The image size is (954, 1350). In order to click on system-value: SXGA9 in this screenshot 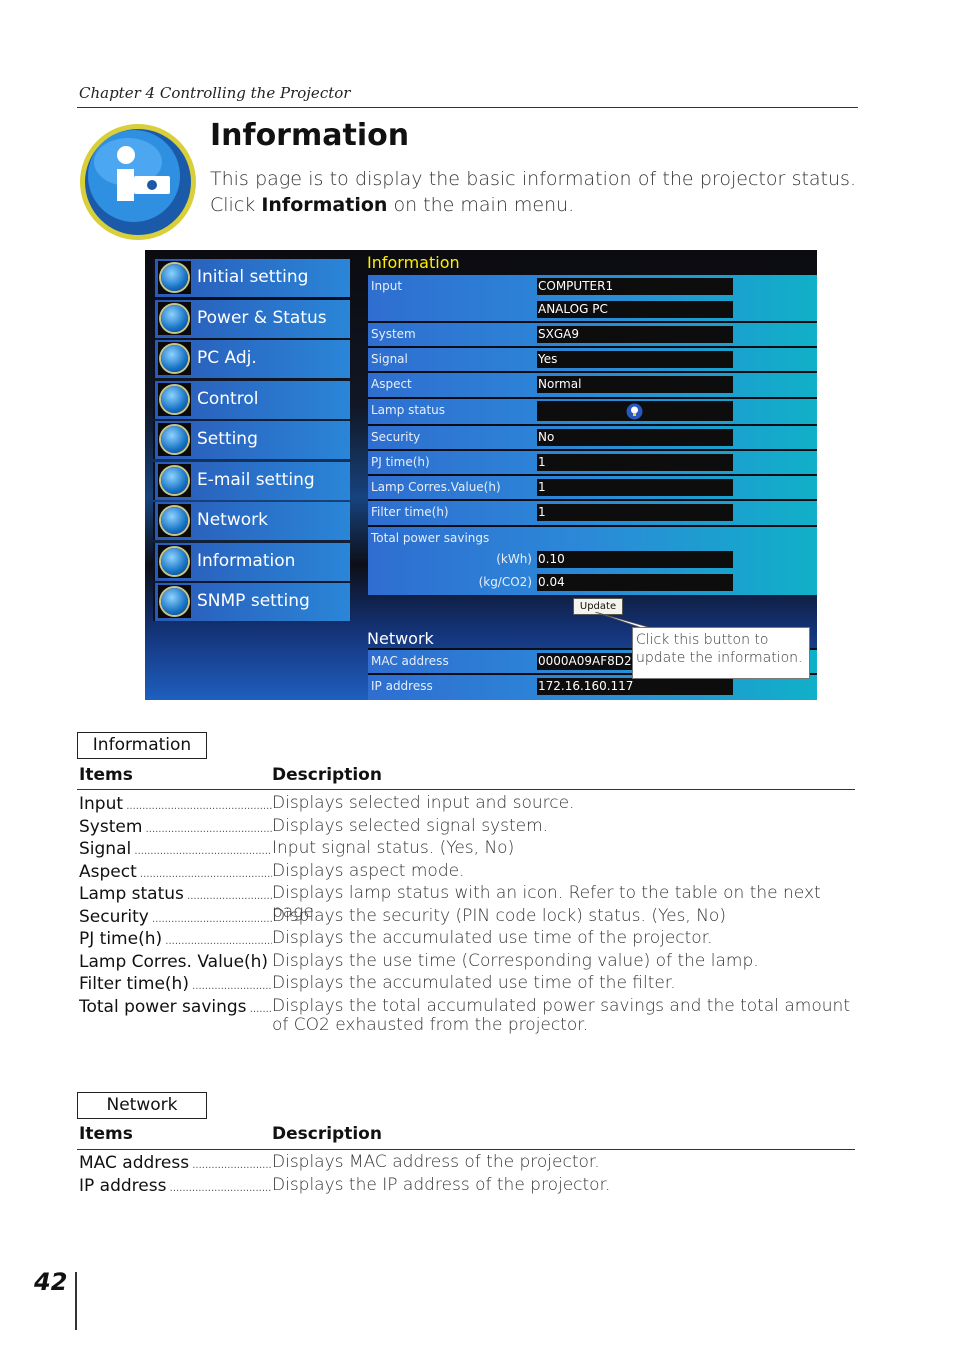, I will do `click(635, 334)`.